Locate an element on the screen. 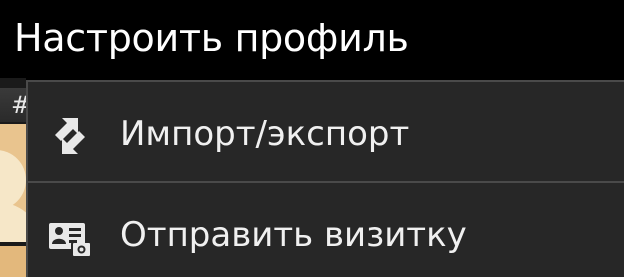 This screenshot has width=624, height=277. avatar-body-shape is located at coordinates (13, 222).